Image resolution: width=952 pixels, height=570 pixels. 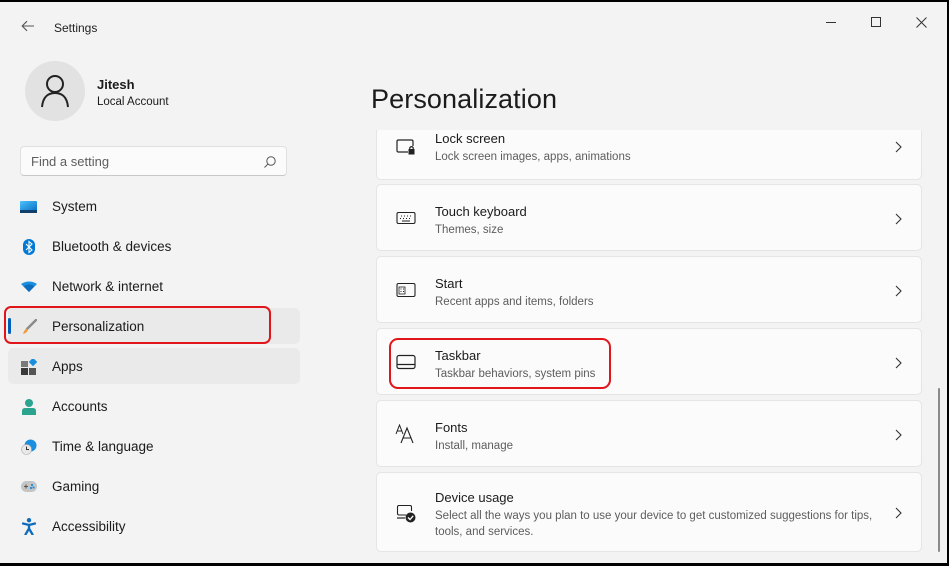 What do you see at coordinates (76, 486) in the screenshot?
I see `sidebar-item-label: Gaming` at bounding box center [76, 486].